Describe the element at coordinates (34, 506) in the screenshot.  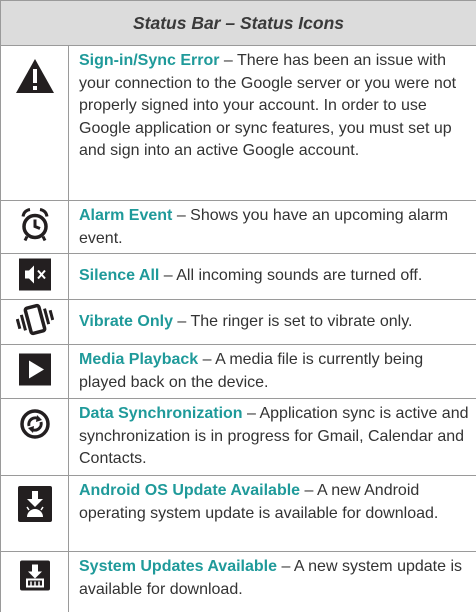
I see `android-update-icon` at that location.